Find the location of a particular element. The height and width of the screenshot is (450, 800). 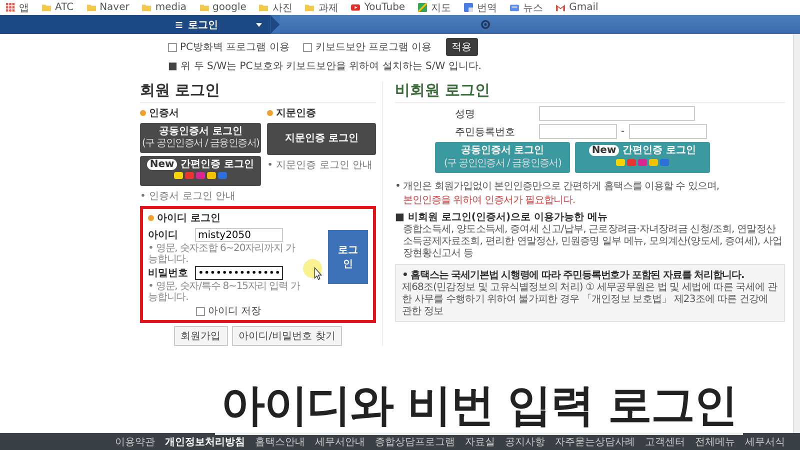

footer-link: 세무서식 is located at coordinates (765, 441).